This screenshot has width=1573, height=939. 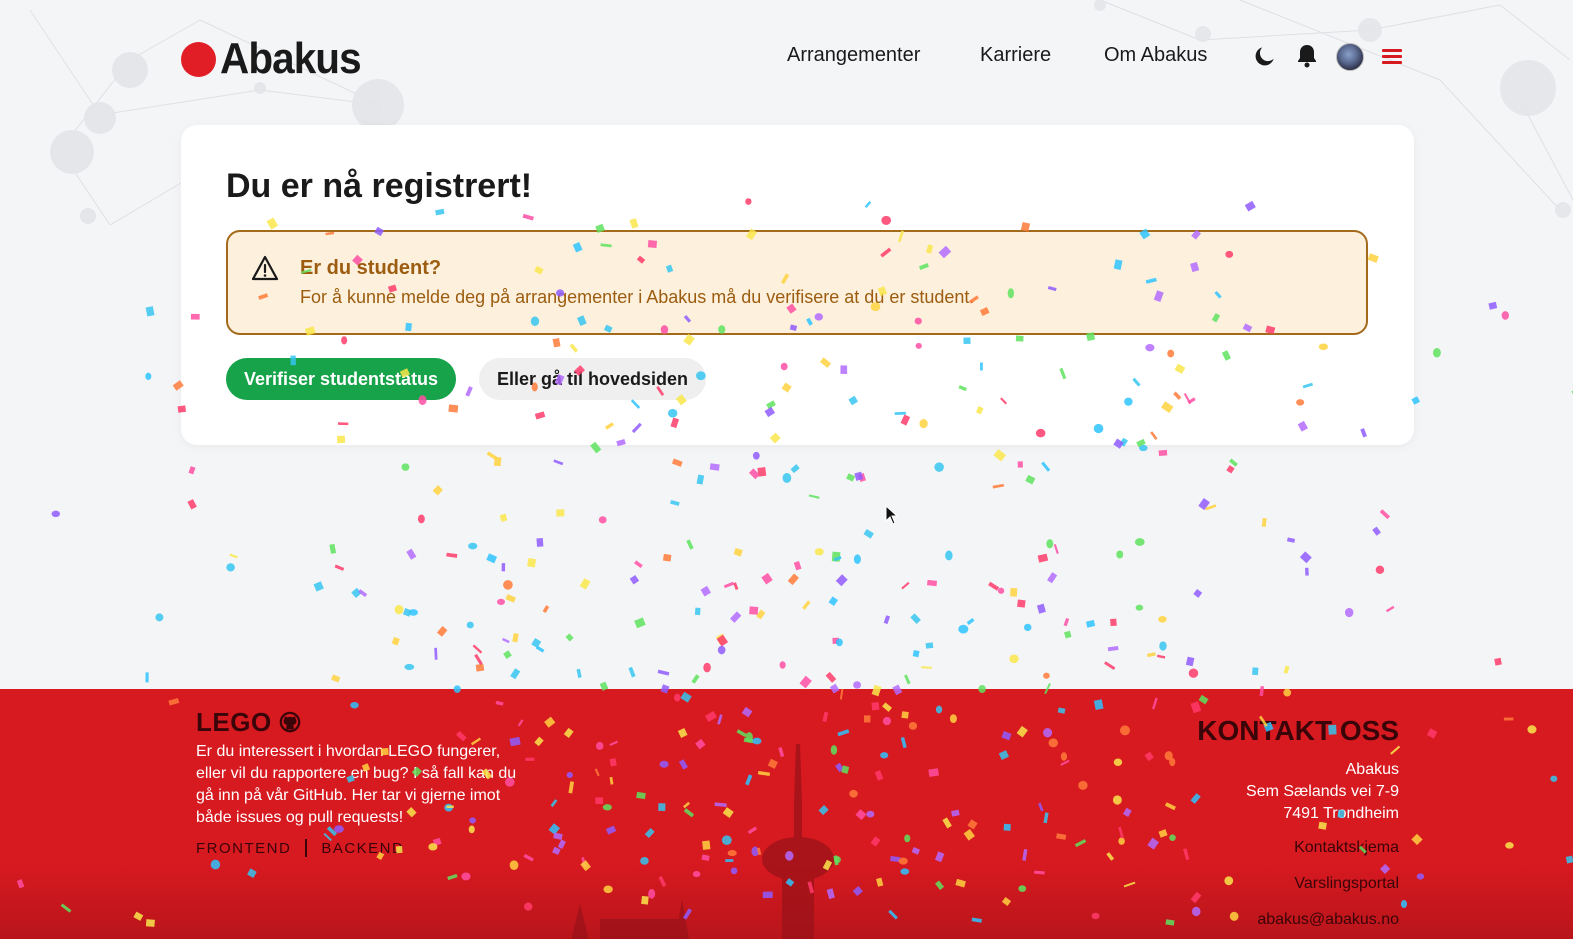 I want to click on logo-dot-icon, so click(x=198, y=59).